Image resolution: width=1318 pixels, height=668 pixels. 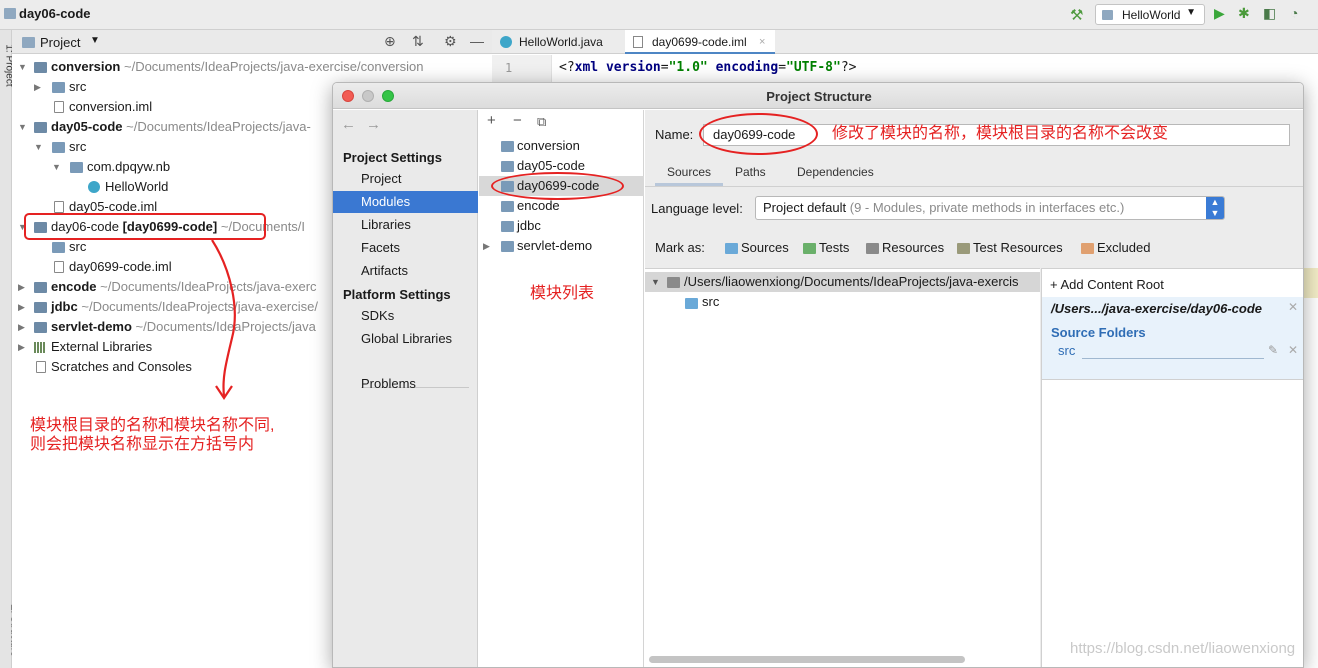 What do you see at coordinates (366, 124) in the screenshot?
I see `back-forward-icon: ←→` at bounding box center [366, 124].